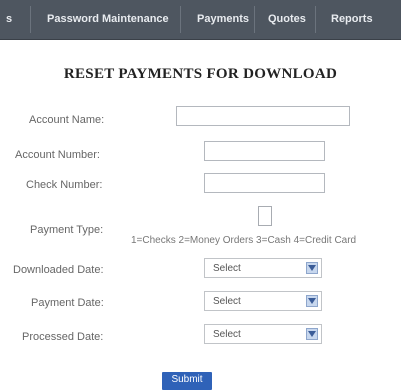  What do you see at coordinates (287, 19) in the screenshot?
I see `nav-item-quotes: Quotes` at bounding box center [287, 19].